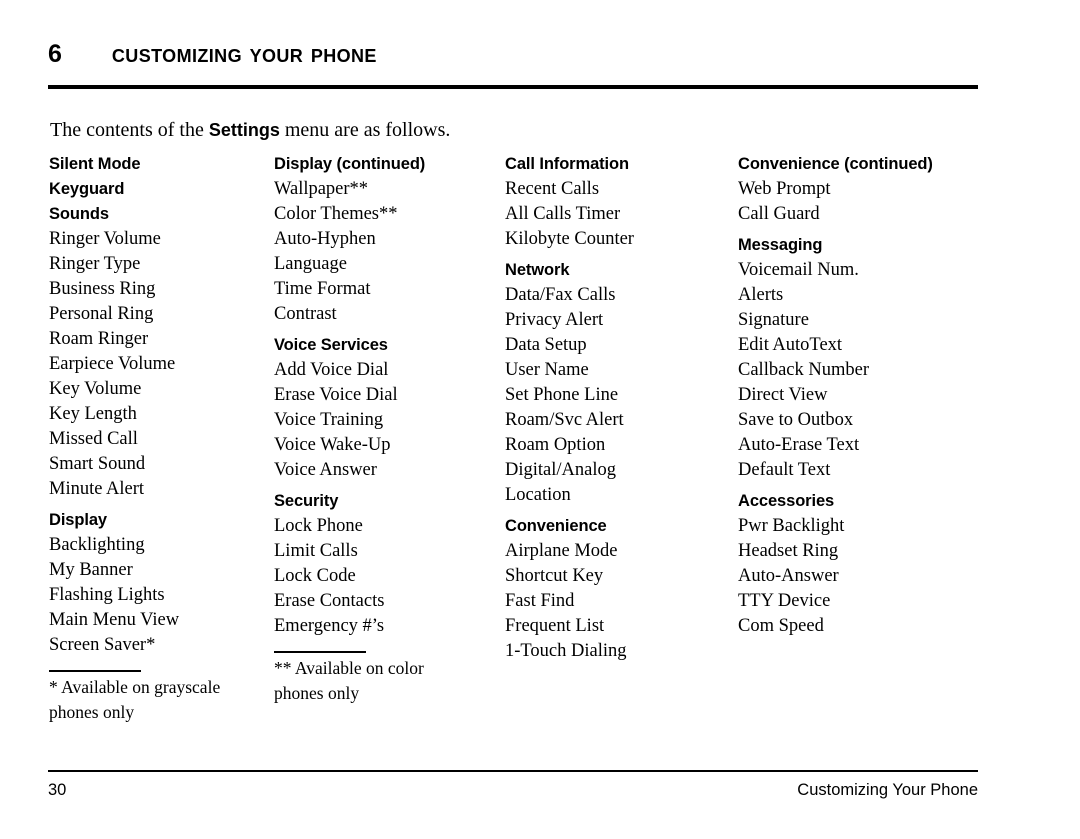 The image size is (1080, 839). Describe the element at coordinates (538, 495) in the screenshot. I see `menu-entry: Location` at that location.